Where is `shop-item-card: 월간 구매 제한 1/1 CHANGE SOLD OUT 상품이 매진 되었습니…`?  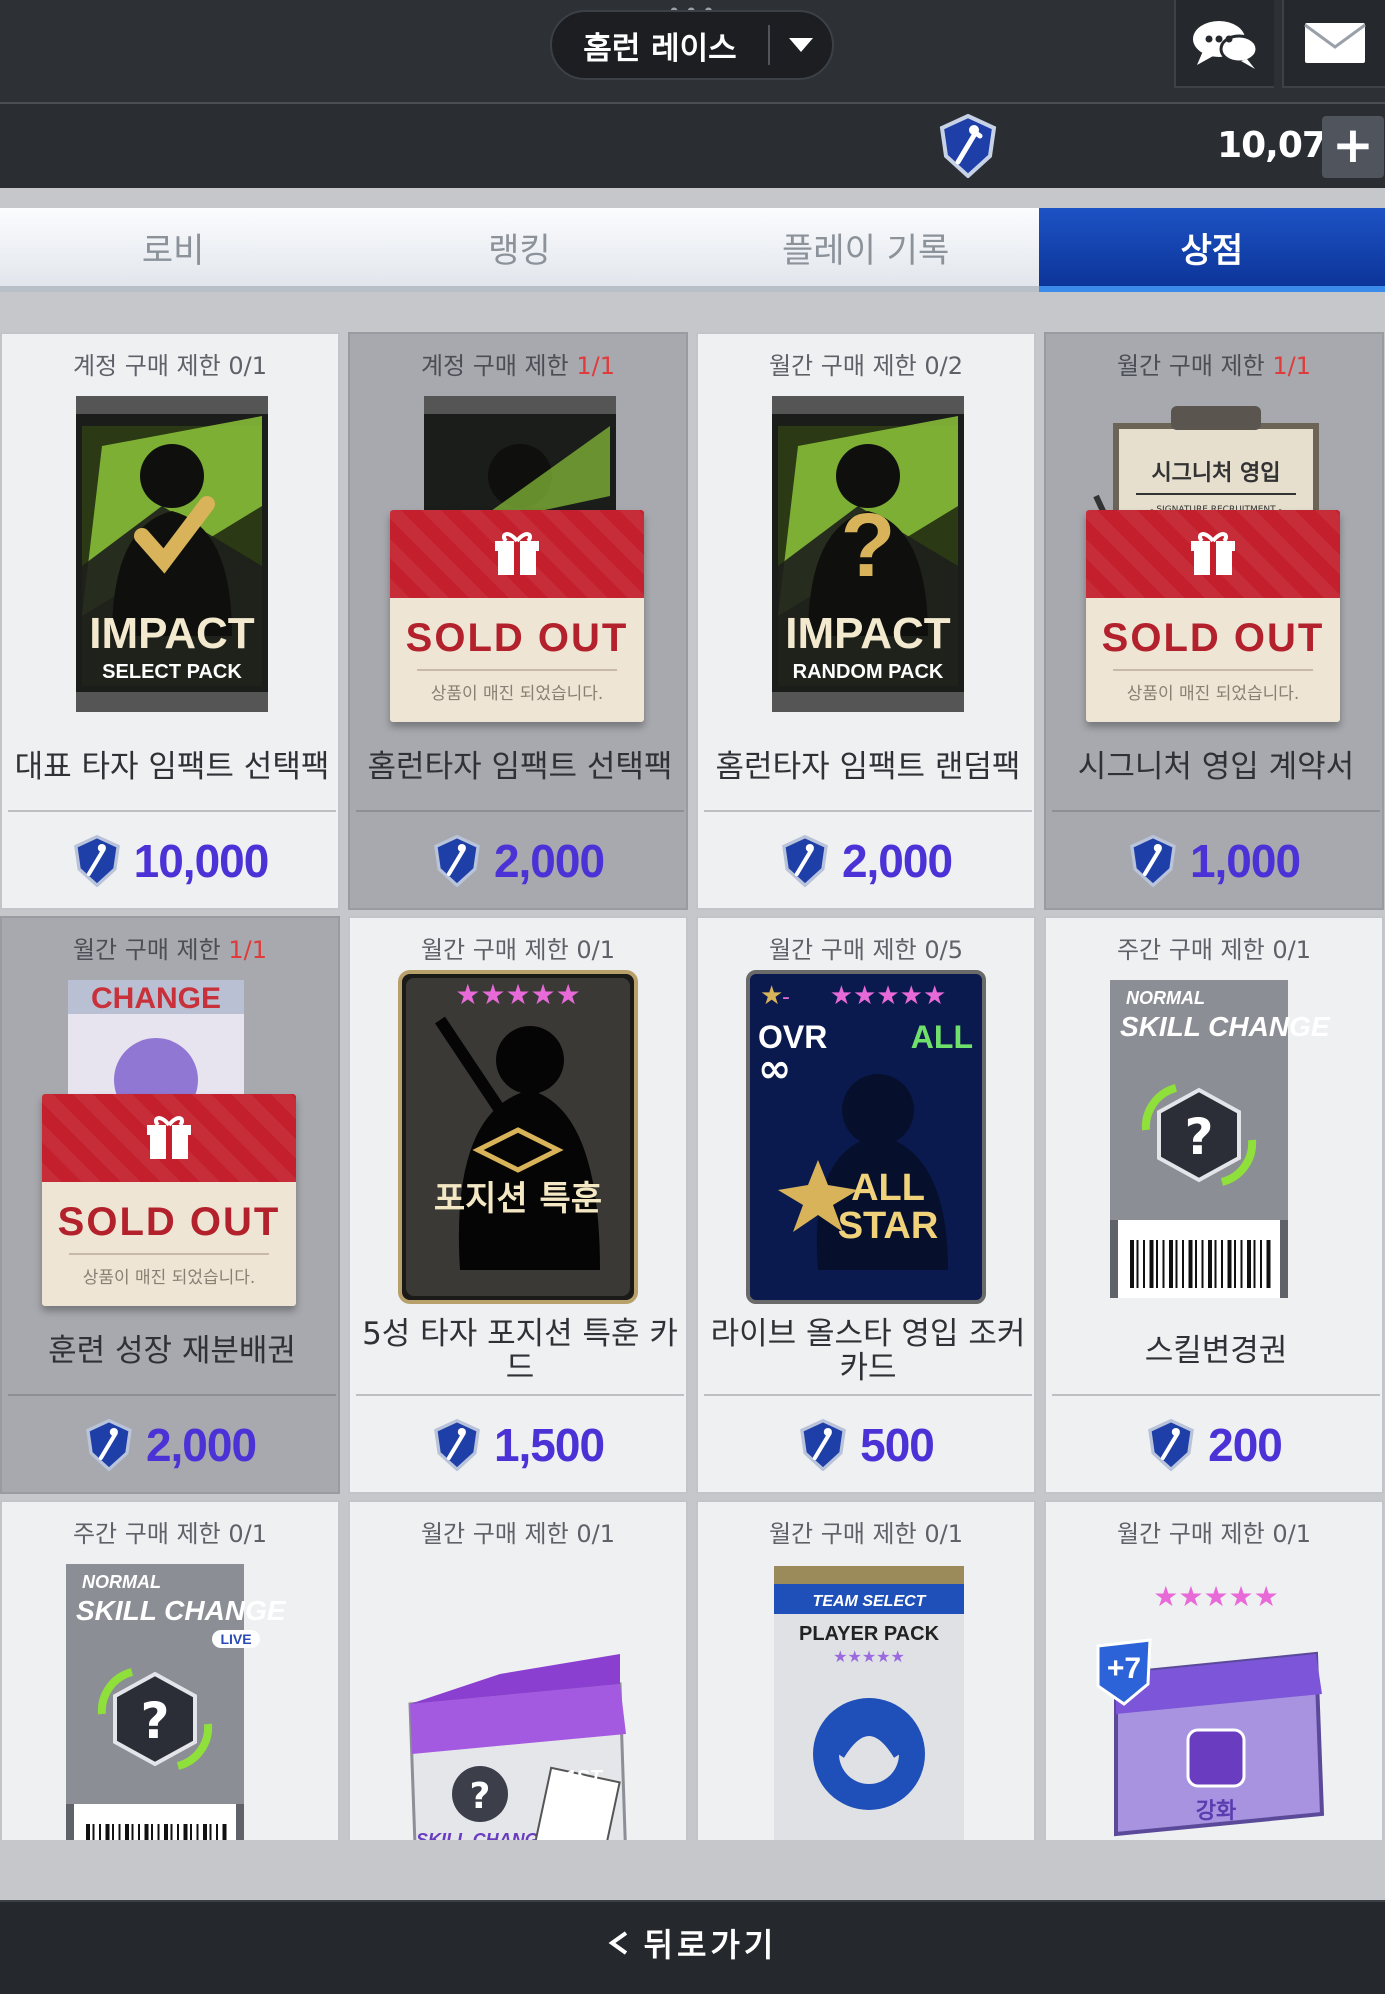 shop-item-card: 월간 구매 제한 1/1 CHANGE SOLD OUT 상품이 매진 되었습니… is located at coordinates (170, 1205).